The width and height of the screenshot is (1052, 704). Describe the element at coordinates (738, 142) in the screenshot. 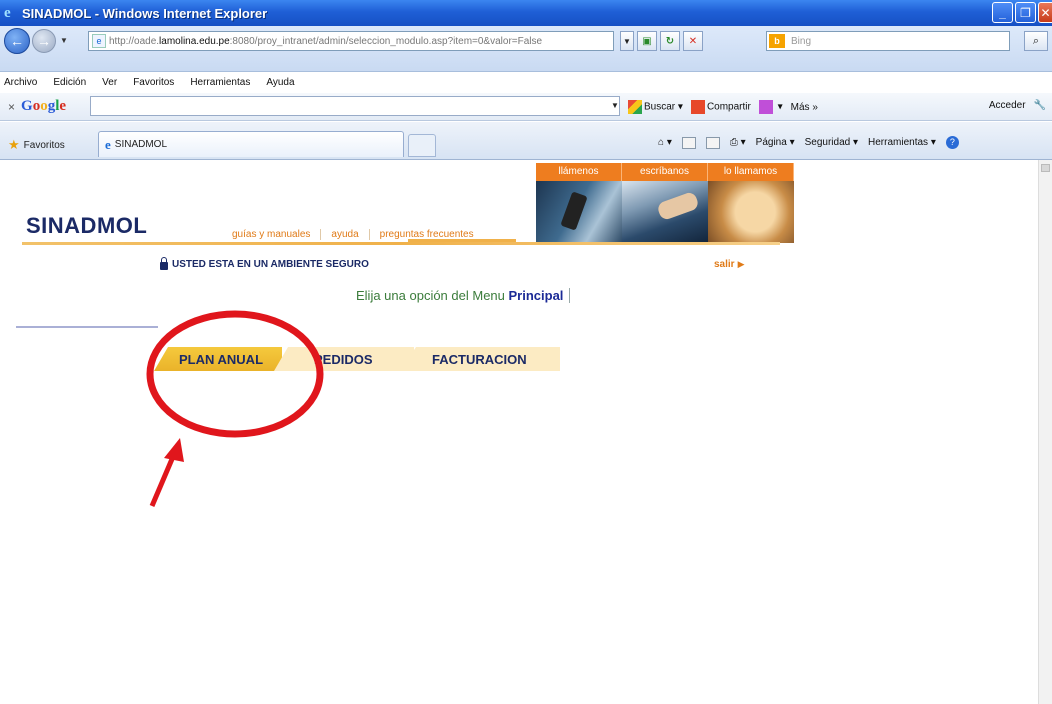

I see `print-icon: ⎙ ▾` at that location.